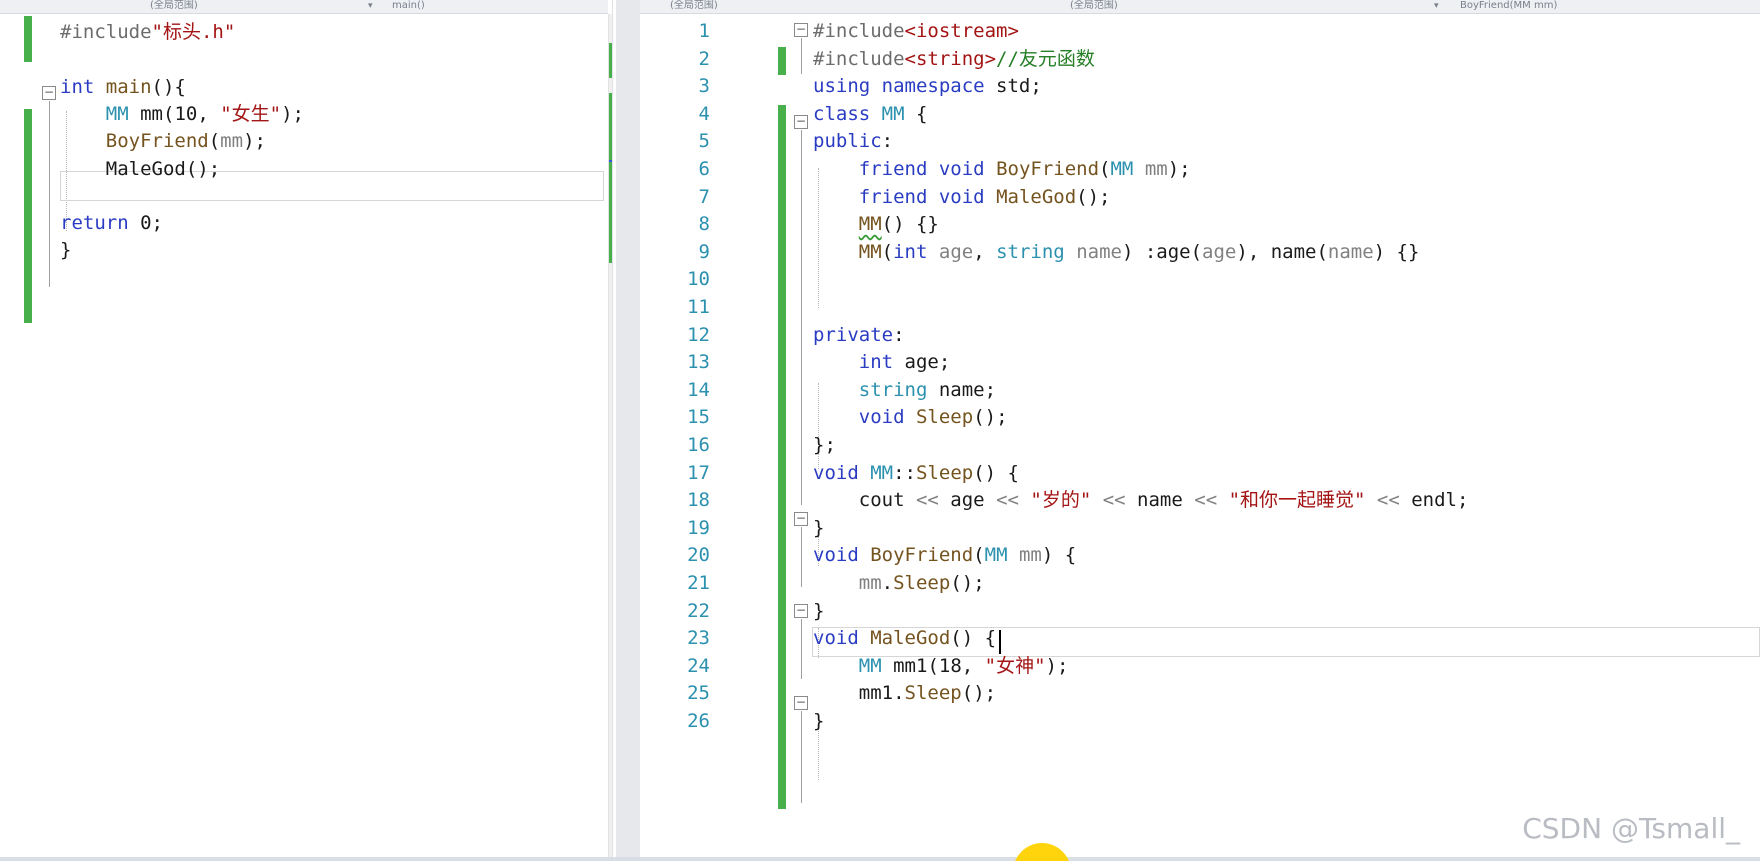  I want to click on code-token: MaleGod, so click(1036, 196).